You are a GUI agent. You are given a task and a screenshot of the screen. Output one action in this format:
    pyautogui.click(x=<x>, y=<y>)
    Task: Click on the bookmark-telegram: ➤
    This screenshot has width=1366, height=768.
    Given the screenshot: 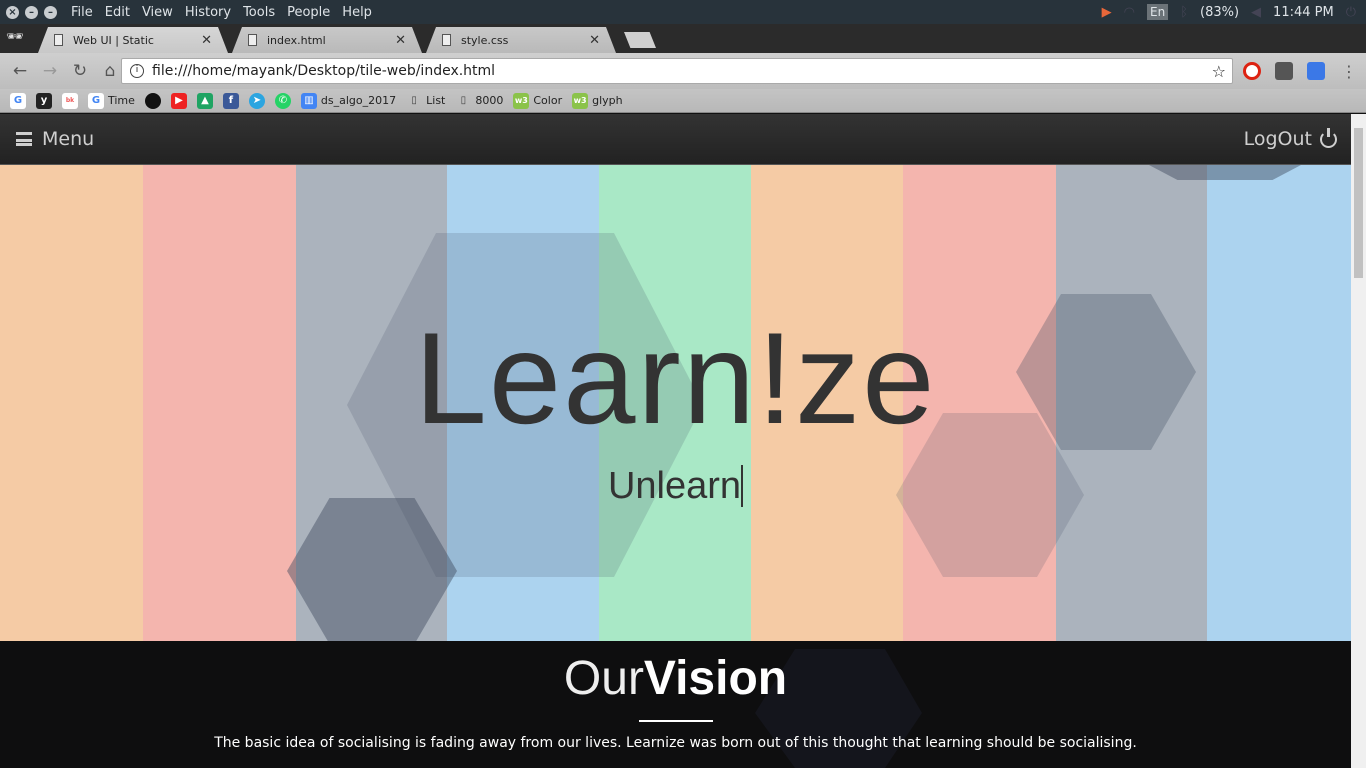 What is the action you would take?
    pyautogui.click(x=256, y=100)
    